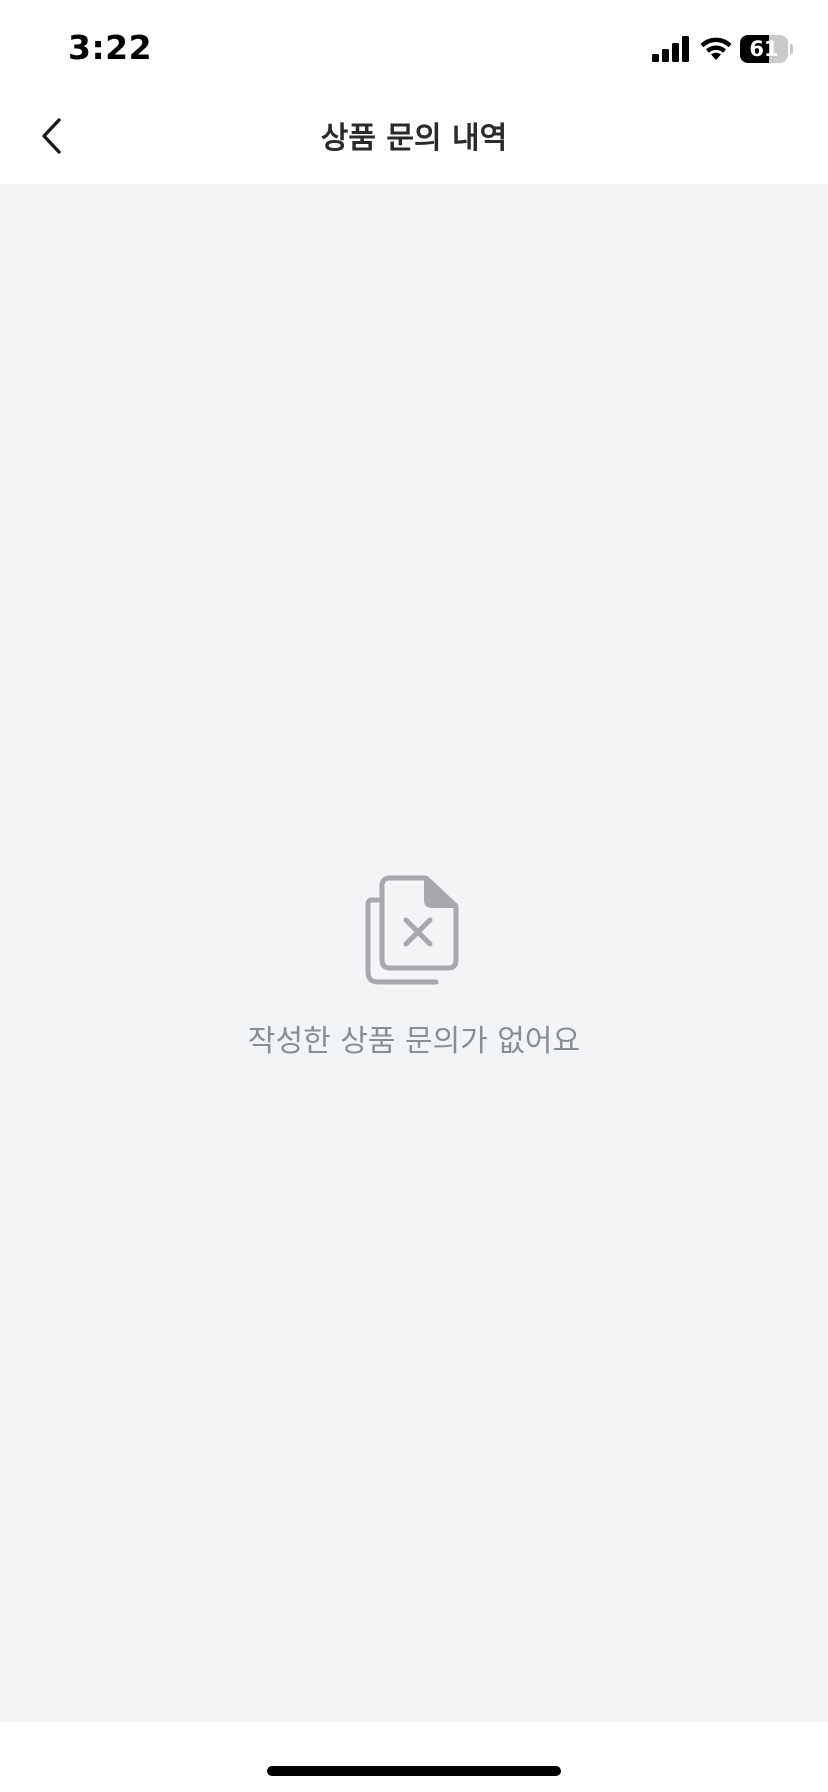 Image resolution: width=828 pixels, height=1792 pixels. I want to click on back-button, so click(54, 136).